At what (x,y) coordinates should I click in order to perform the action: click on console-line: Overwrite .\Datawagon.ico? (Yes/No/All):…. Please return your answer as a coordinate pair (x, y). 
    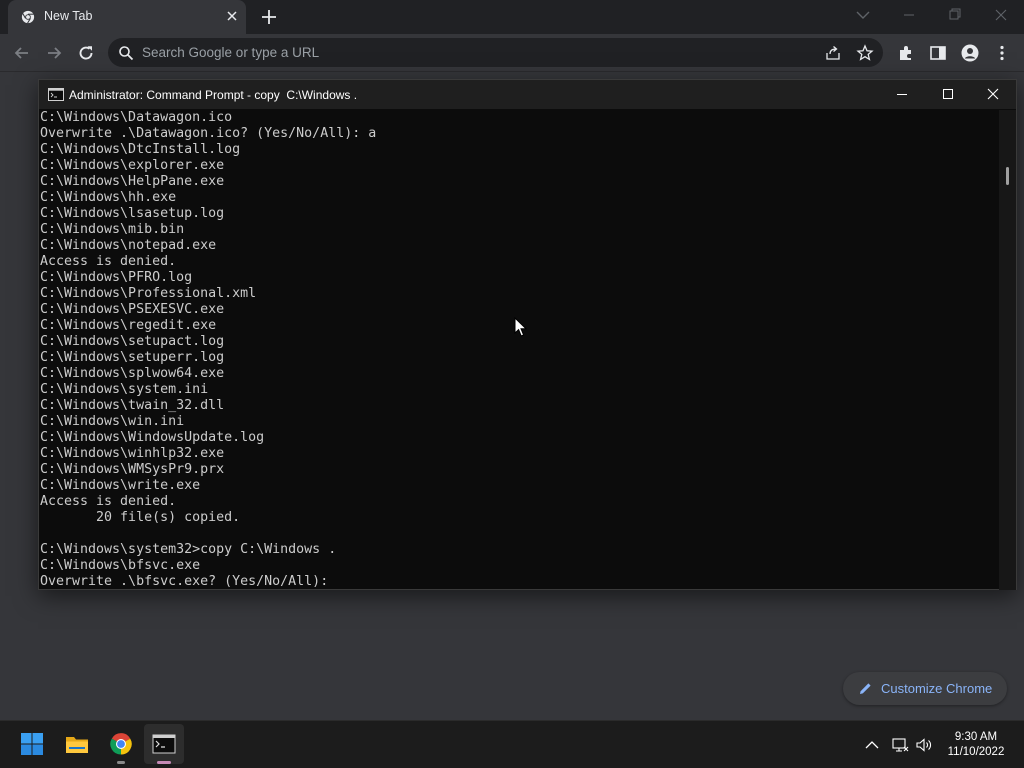
    Looking at the image, I should click on (208, 133).